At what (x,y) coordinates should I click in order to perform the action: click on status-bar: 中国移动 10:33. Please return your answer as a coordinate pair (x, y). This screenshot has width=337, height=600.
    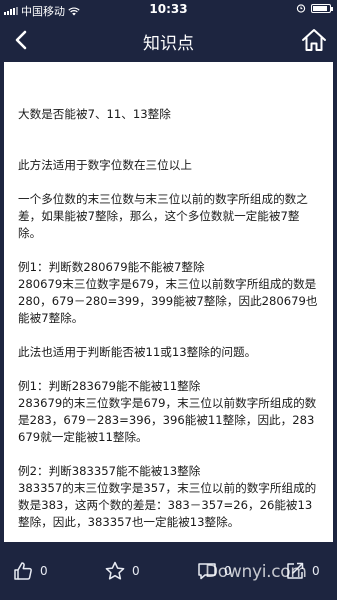
    Looking at the image, I should click on (168, 10).